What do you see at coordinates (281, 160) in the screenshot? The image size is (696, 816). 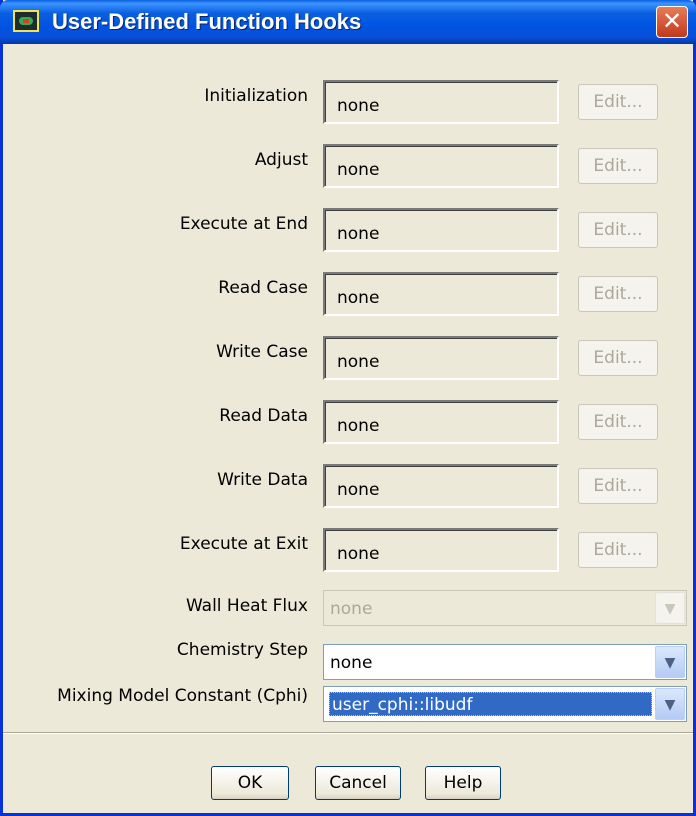 I see `hook-label-adjust: Adjust` at bounding box center [281, 160].